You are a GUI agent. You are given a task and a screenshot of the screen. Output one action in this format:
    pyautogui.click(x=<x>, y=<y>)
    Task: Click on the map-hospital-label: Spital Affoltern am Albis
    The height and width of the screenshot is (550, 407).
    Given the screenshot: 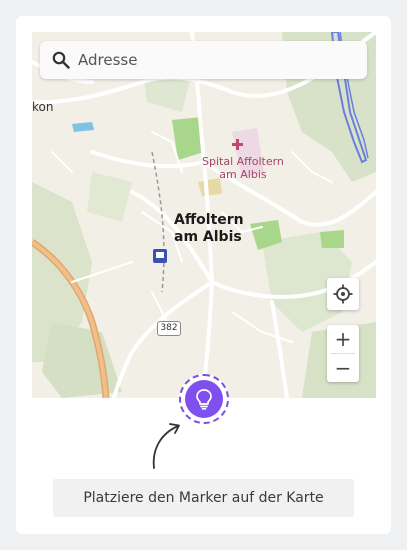 What is the action you would take?
    pyautogui.click(x=243, y=168)
    